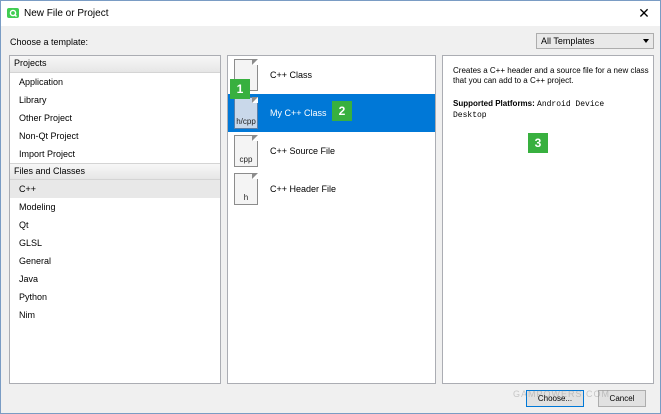 The width and height of the screenshot is (661, 414). Describe the element at coordinates (622, 398) in the screenshot. I see `cancel-button: Cancel` at that location.